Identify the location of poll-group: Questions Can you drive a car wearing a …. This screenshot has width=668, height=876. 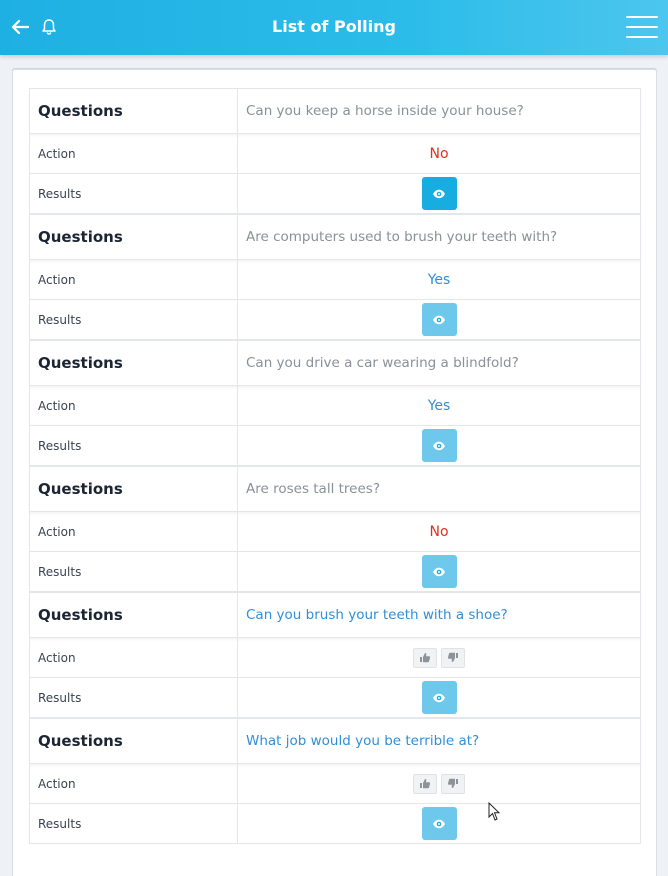
(335, 403).